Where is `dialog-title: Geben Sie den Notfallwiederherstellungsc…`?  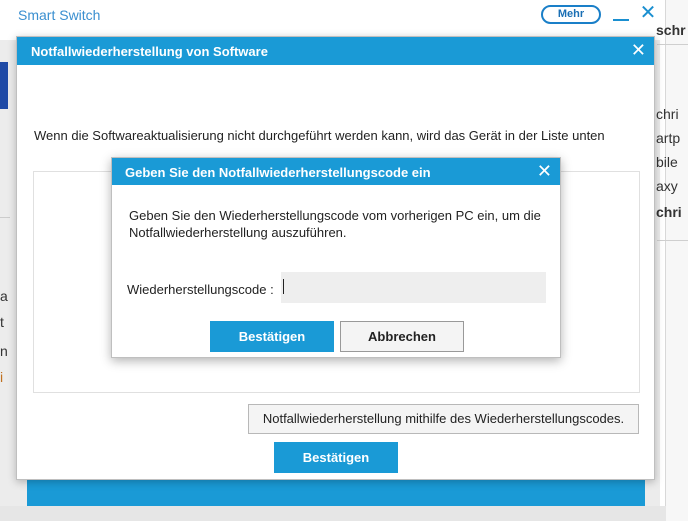 dialog-title: Geben Sie den Notfallwiederherstellungsc… is located at coordinates (278, 172).